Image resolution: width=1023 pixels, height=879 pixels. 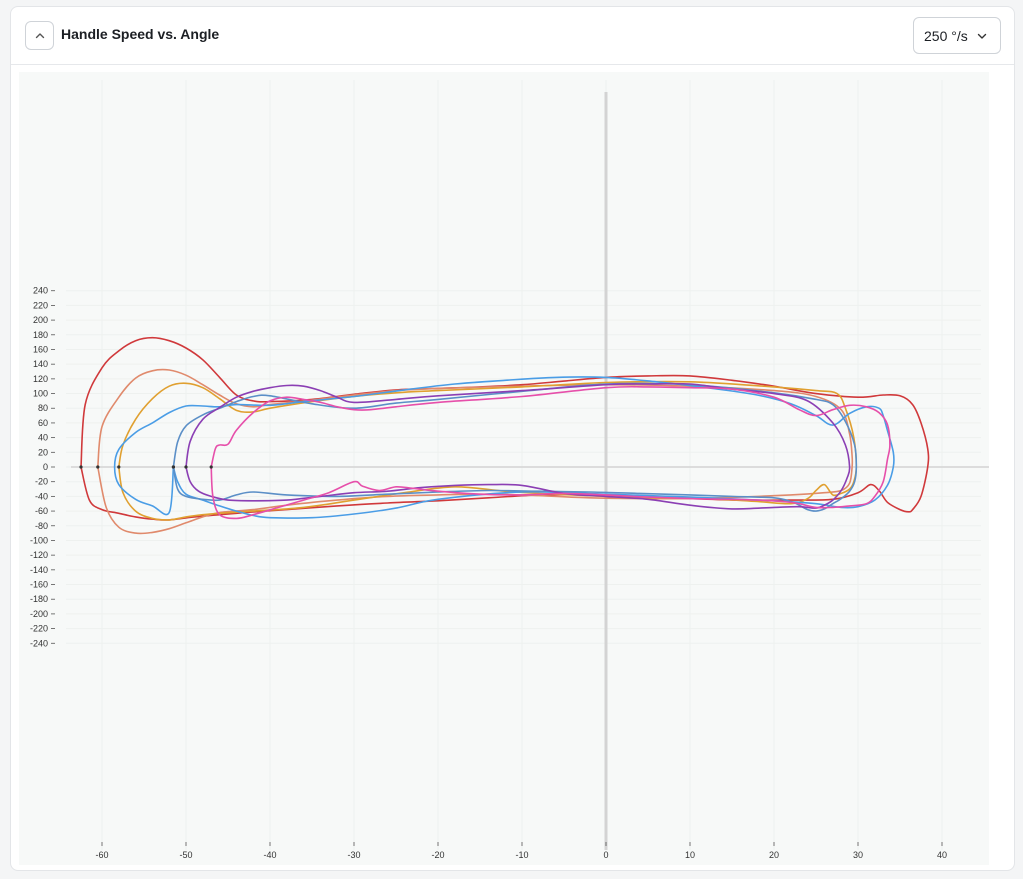 I want to click on chart-title: Handle Speed vs. Angle, so click(x=140, y=34).